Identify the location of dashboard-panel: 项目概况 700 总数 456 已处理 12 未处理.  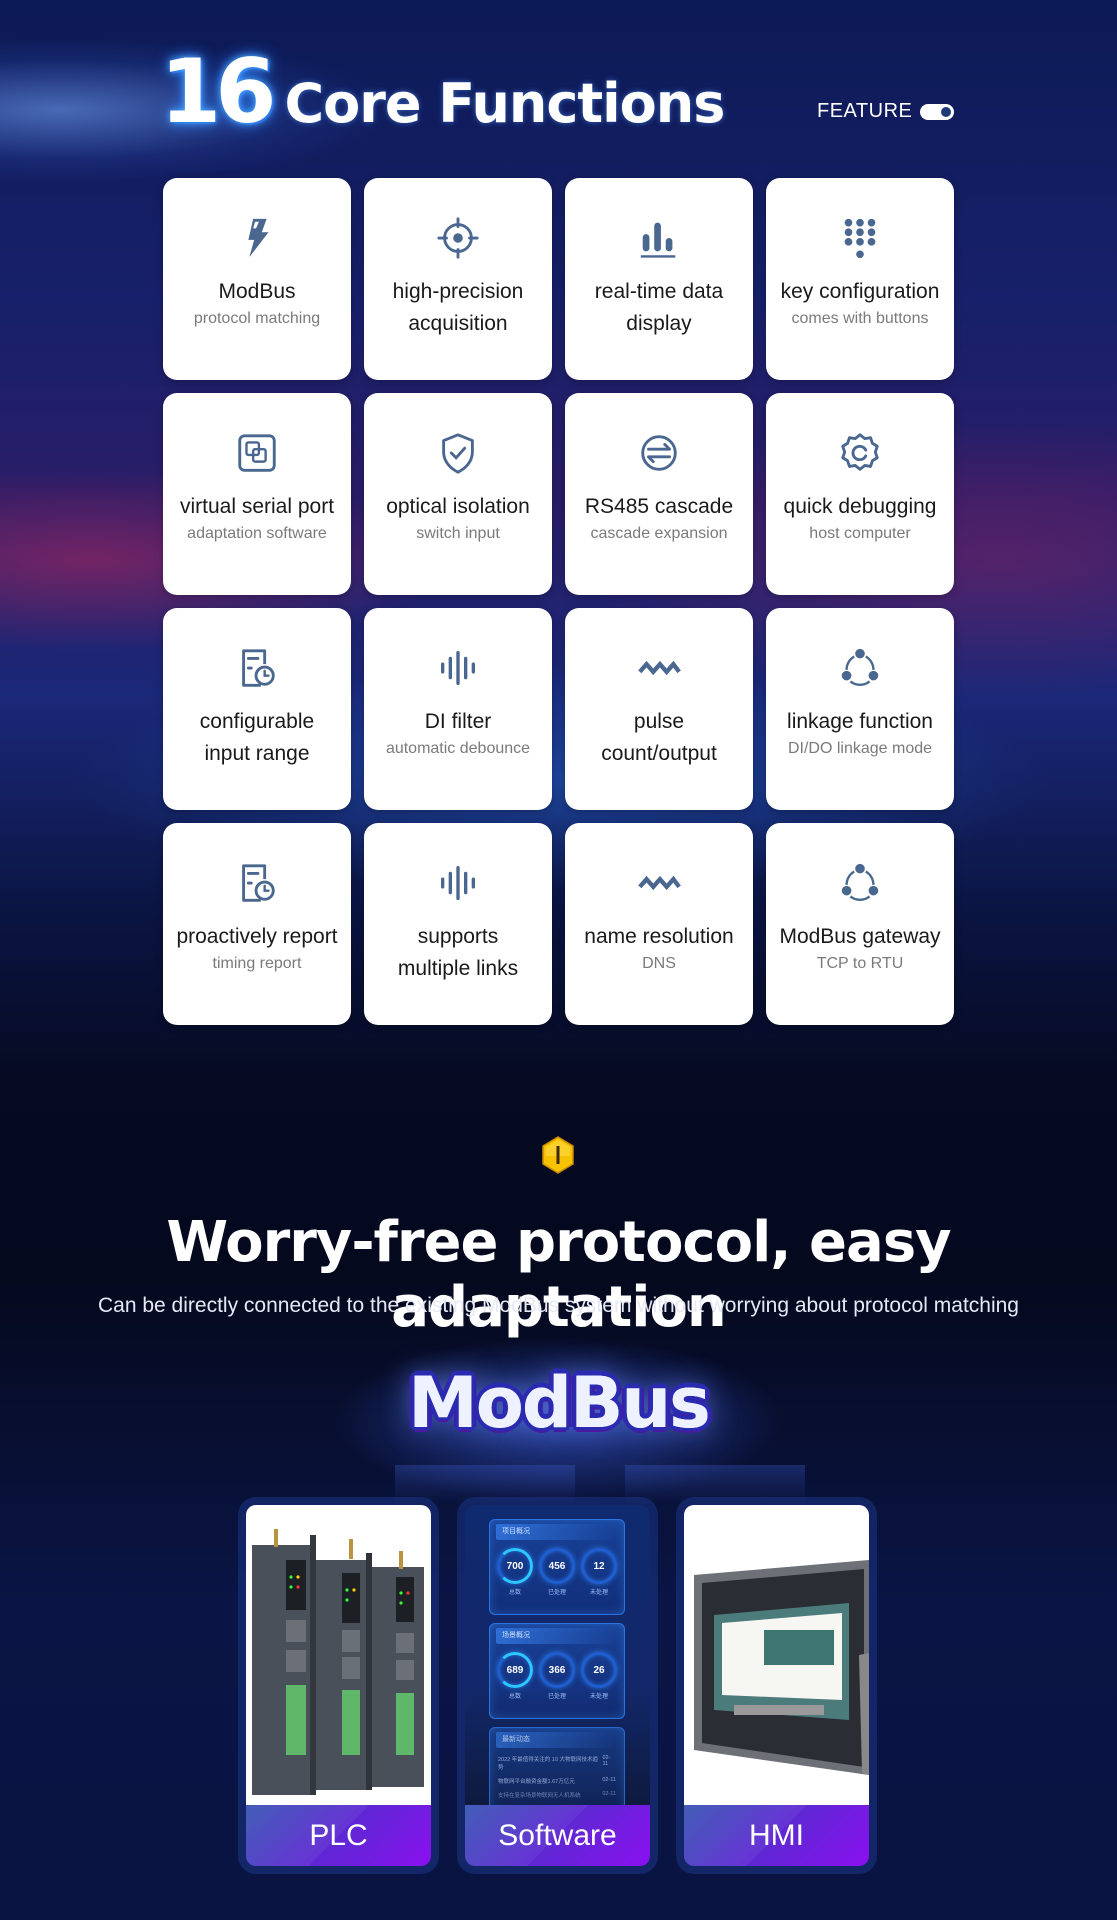
(557, 1567).